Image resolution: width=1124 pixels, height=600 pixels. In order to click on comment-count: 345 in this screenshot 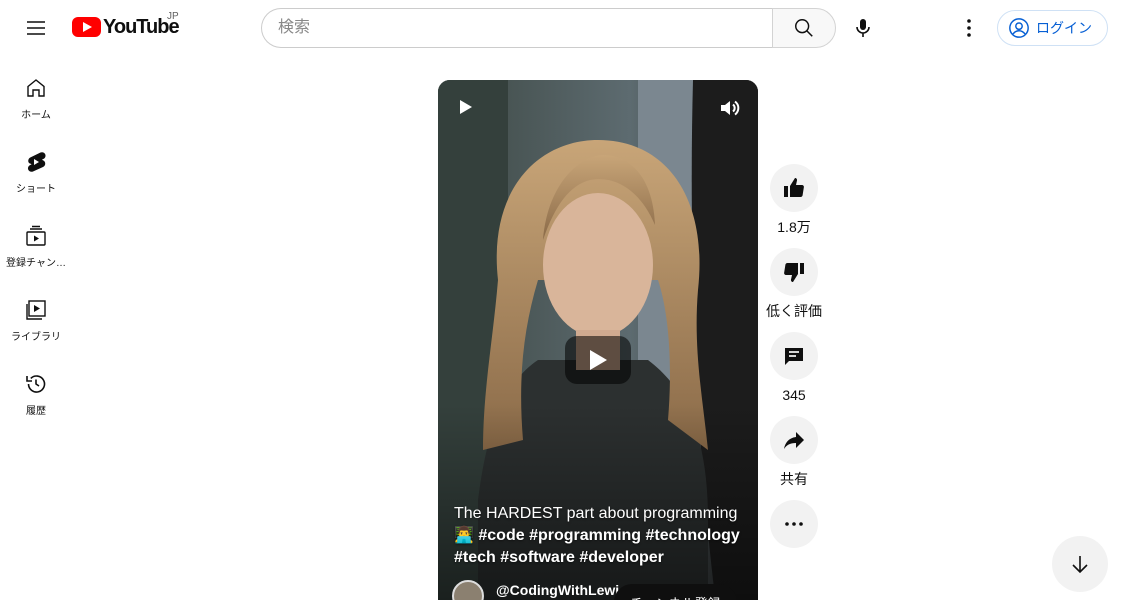, I will do `click(794, 395)`.